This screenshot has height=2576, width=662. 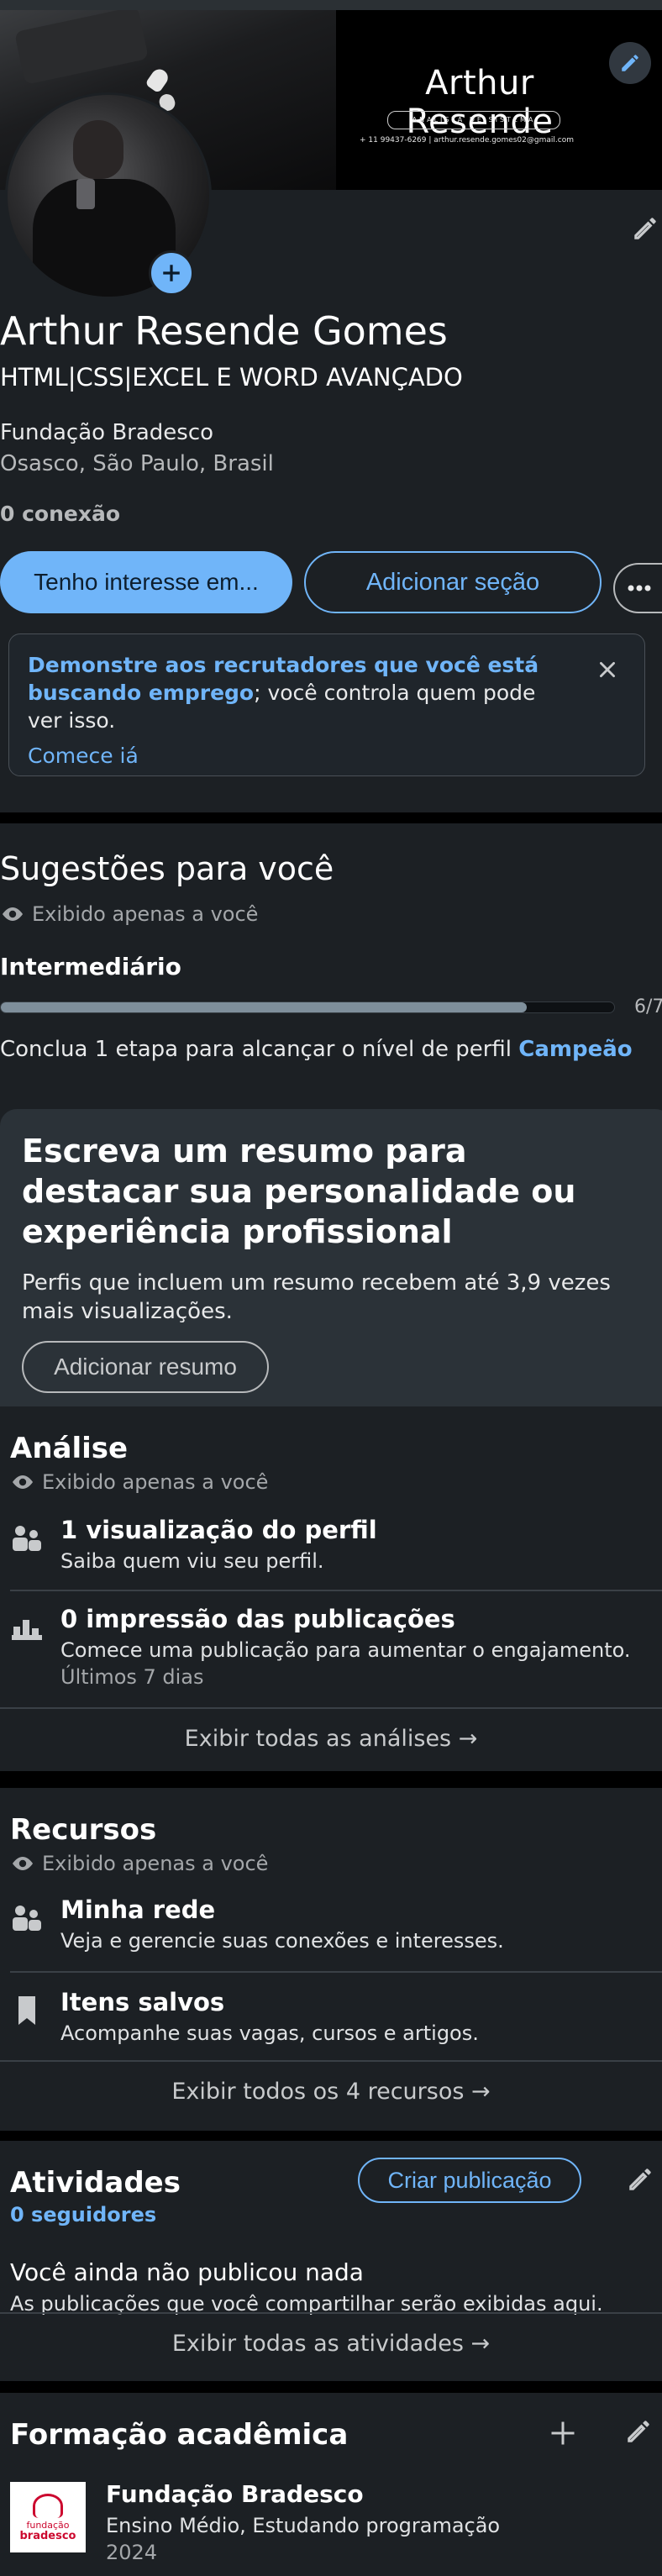 I want to click on avatar-head, so click(x=98, y=149).